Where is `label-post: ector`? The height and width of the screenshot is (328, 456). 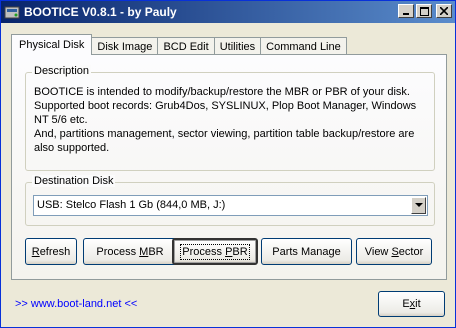
label-post: ector is located at coordinates (411, 251).